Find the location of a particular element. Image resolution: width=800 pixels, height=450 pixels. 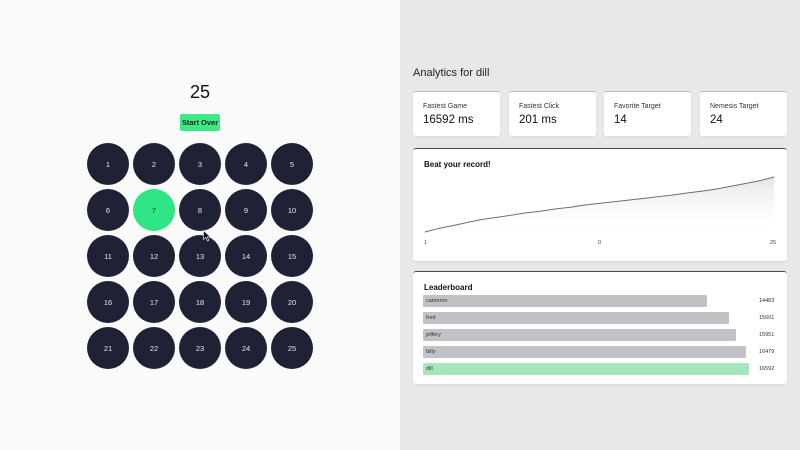

stat-fastest-click: Fastest Click 201 ms is located at coordinates (552, 113).